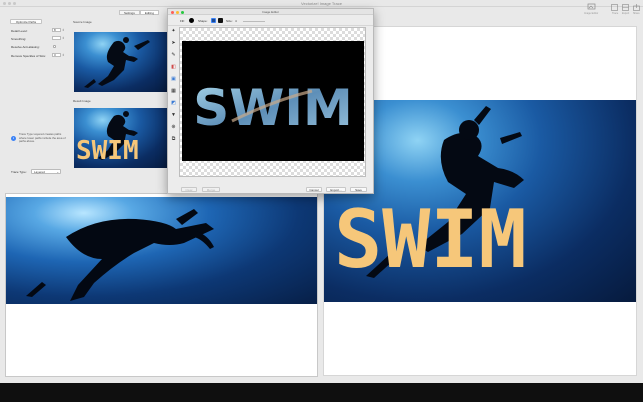 Image resolution: width=643 pixels, height=402 pixels. What do you see at coordinates (54, 46) in the screenshot?
I see `anti-aliasing-checkbox` at bounding box center [54, 46].